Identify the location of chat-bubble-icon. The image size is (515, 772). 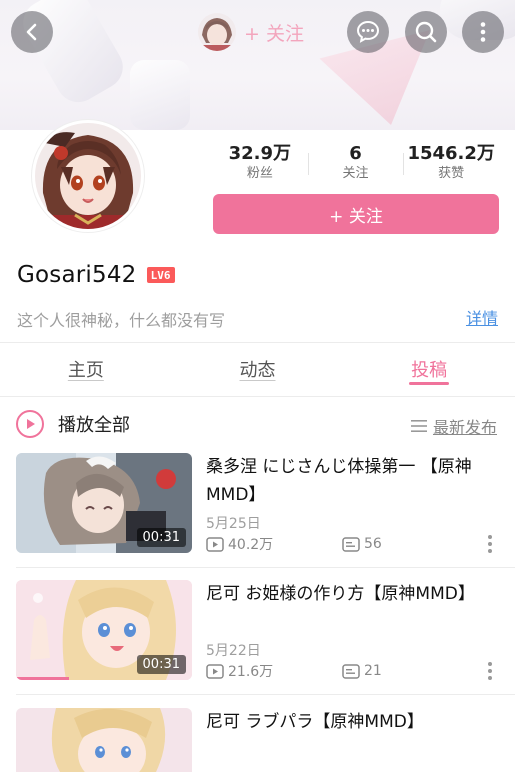
(368, 31).